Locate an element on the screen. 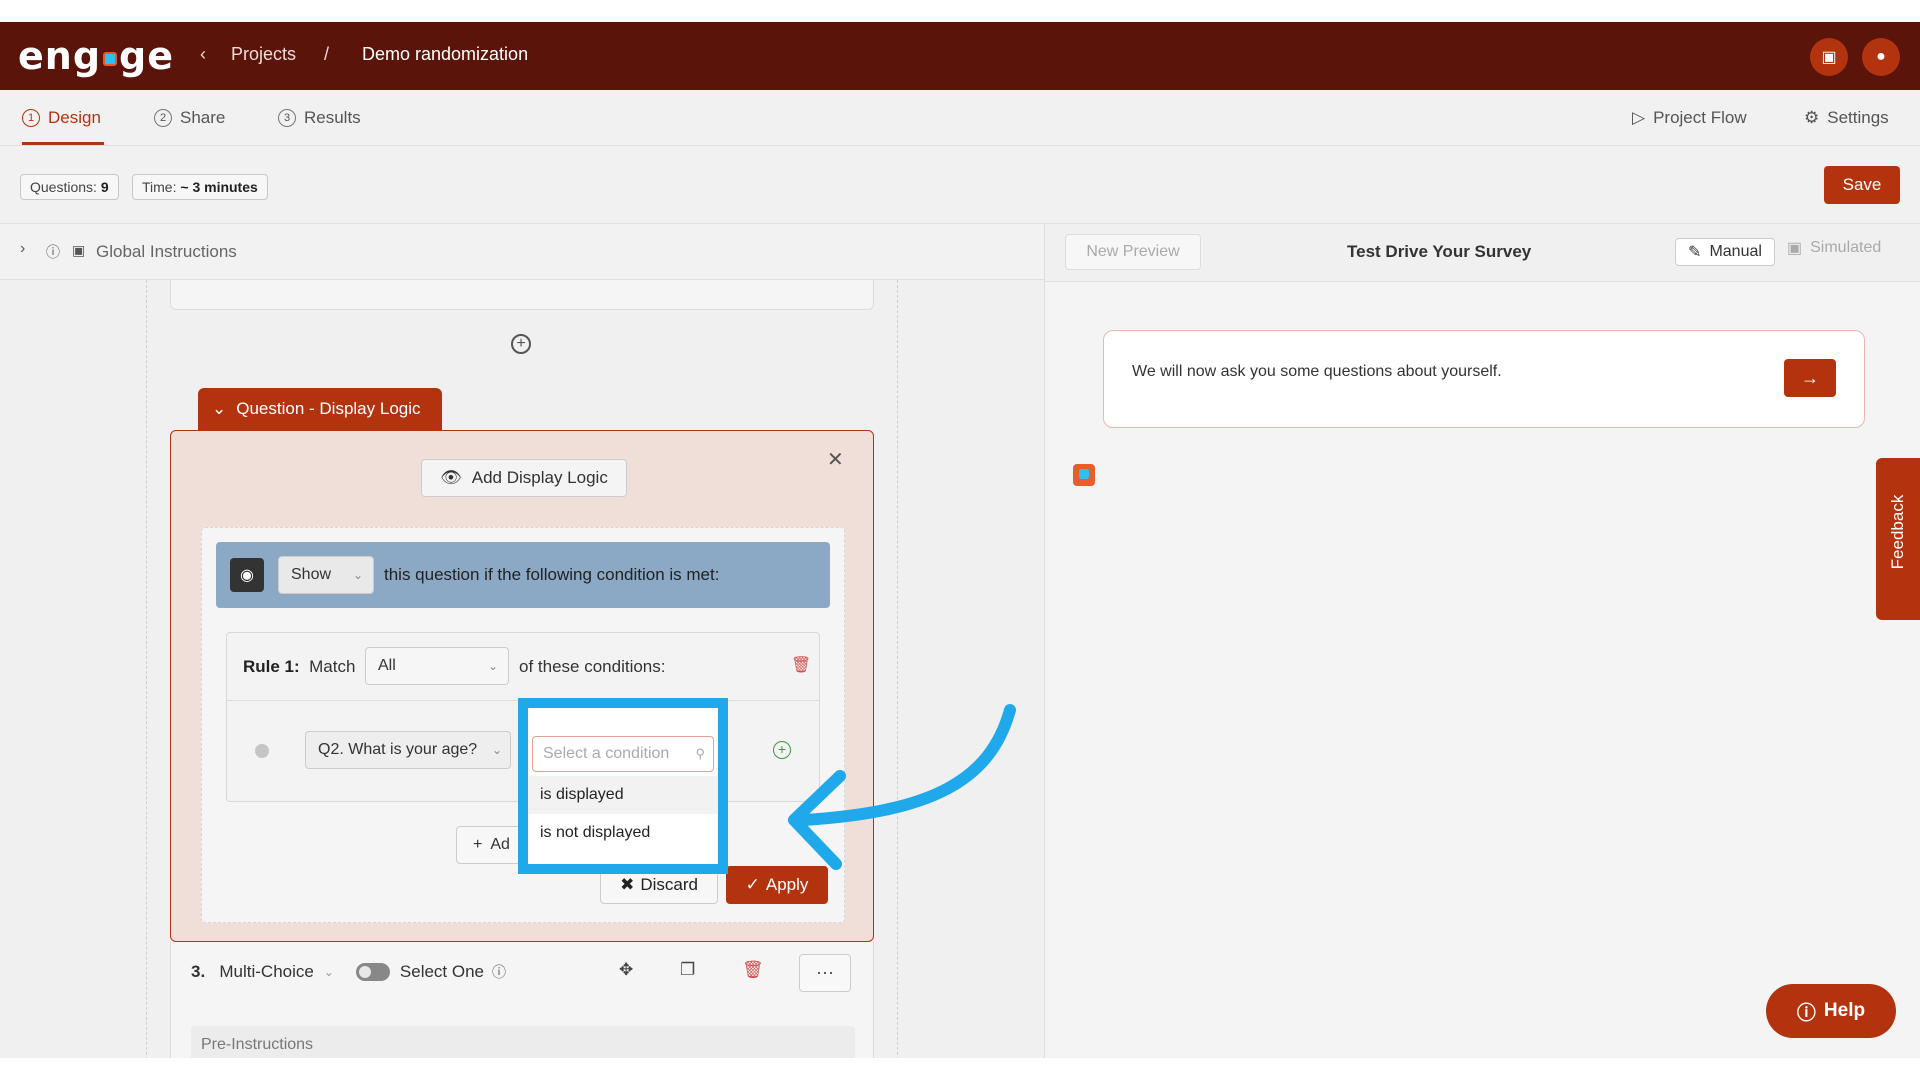 The image size is (1920, 1080). condition-bullet is located at coordinates (262, 751).